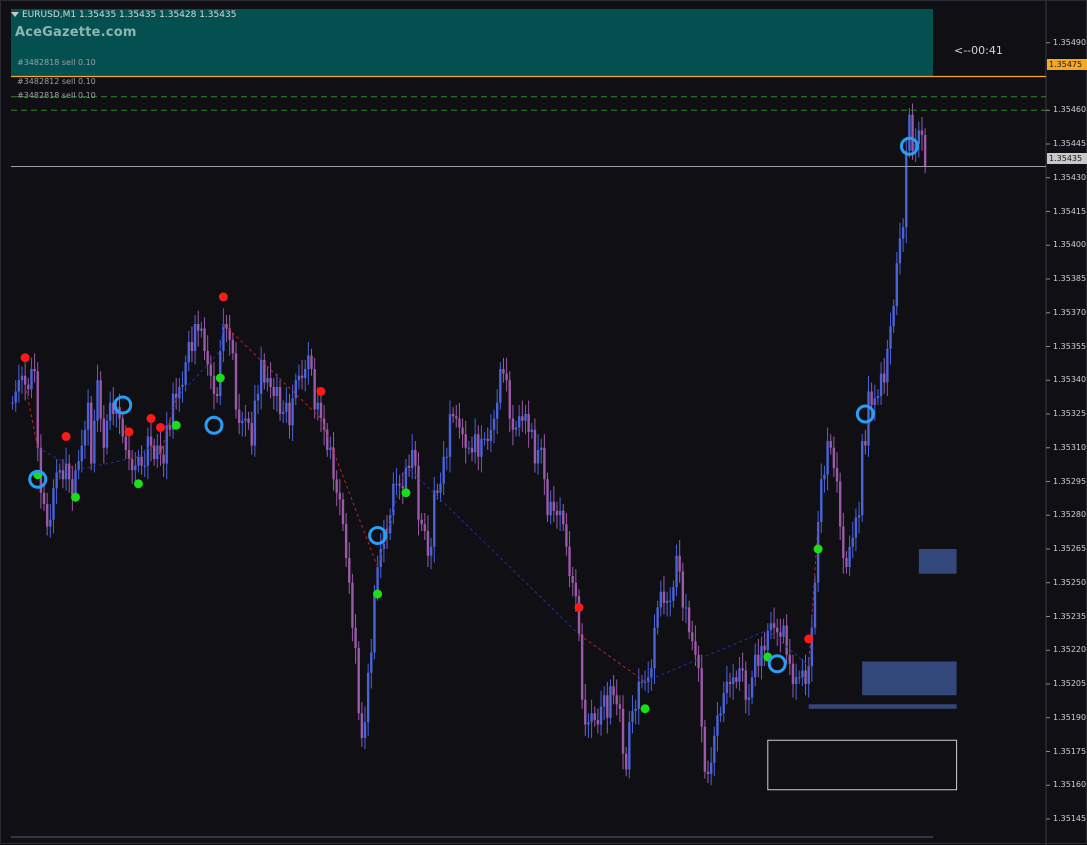  What do you see at coordinates (1067, 158) in the screenshot?
I see `bid-price-box: 1.35435` at bounding box center [1067, 158].